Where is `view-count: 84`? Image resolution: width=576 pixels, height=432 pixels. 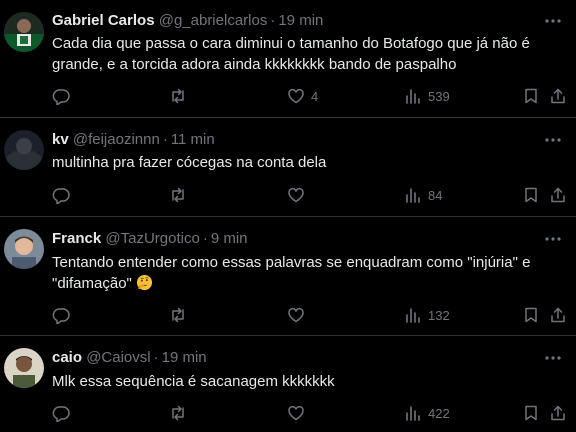 view-count: 84 is located at coordinates (435, 195).